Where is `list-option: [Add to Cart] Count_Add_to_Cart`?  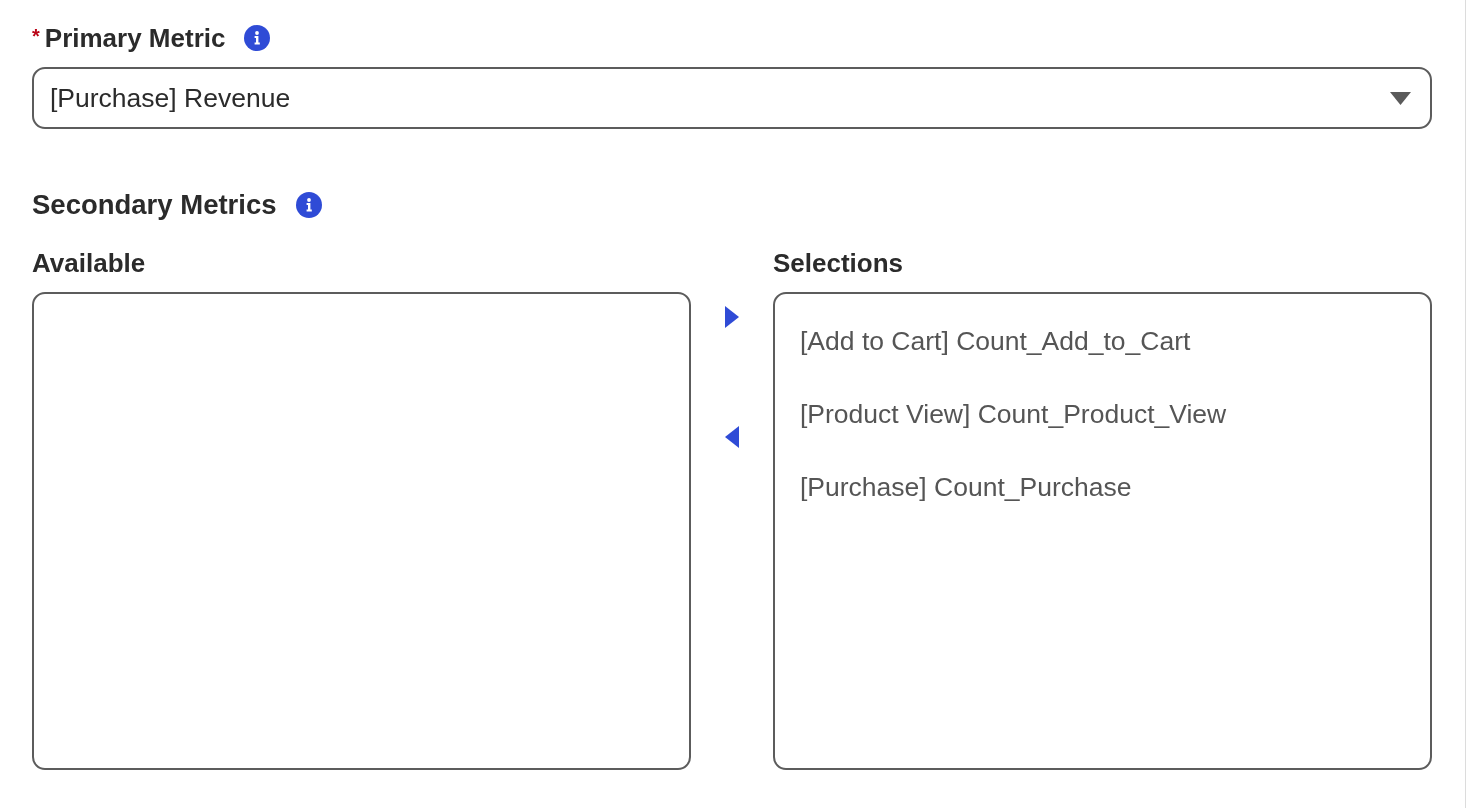 list-option: [Add to Cart] Count_Add_to_Cart is located at coordinates (1102, 341).